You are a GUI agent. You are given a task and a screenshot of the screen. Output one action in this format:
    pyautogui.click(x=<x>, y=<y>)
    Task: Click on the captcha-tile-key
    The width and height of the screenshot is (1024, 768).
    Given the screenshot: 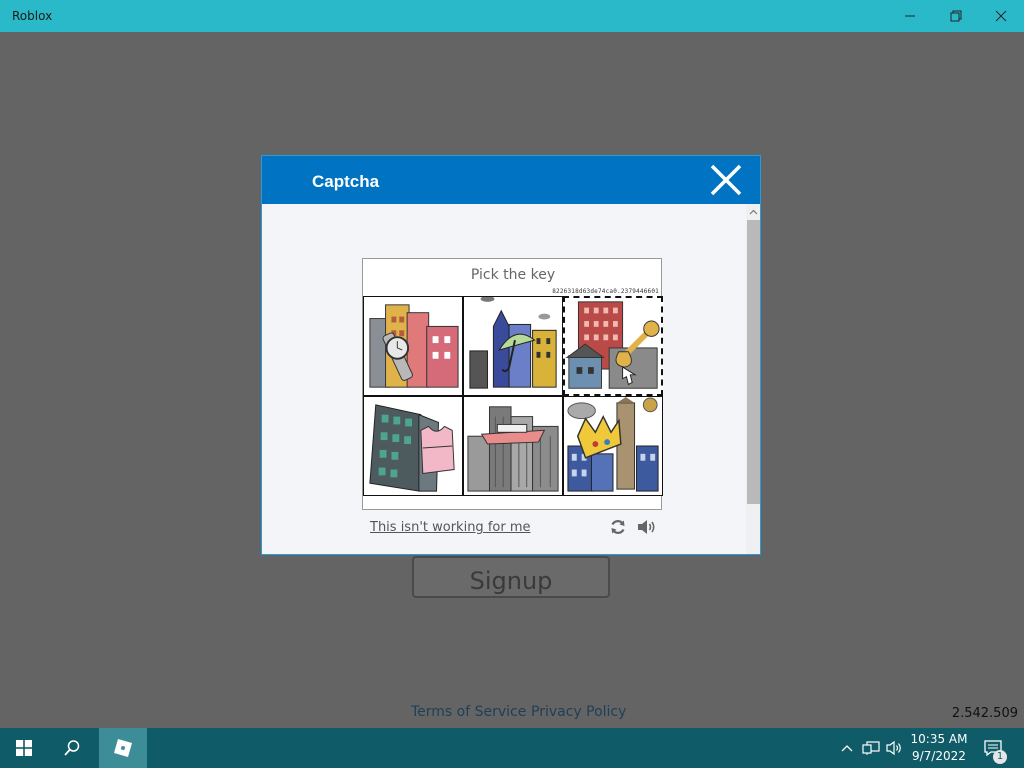 What is the action you would take?
    pyautogui.click(x=613, y=346)
    